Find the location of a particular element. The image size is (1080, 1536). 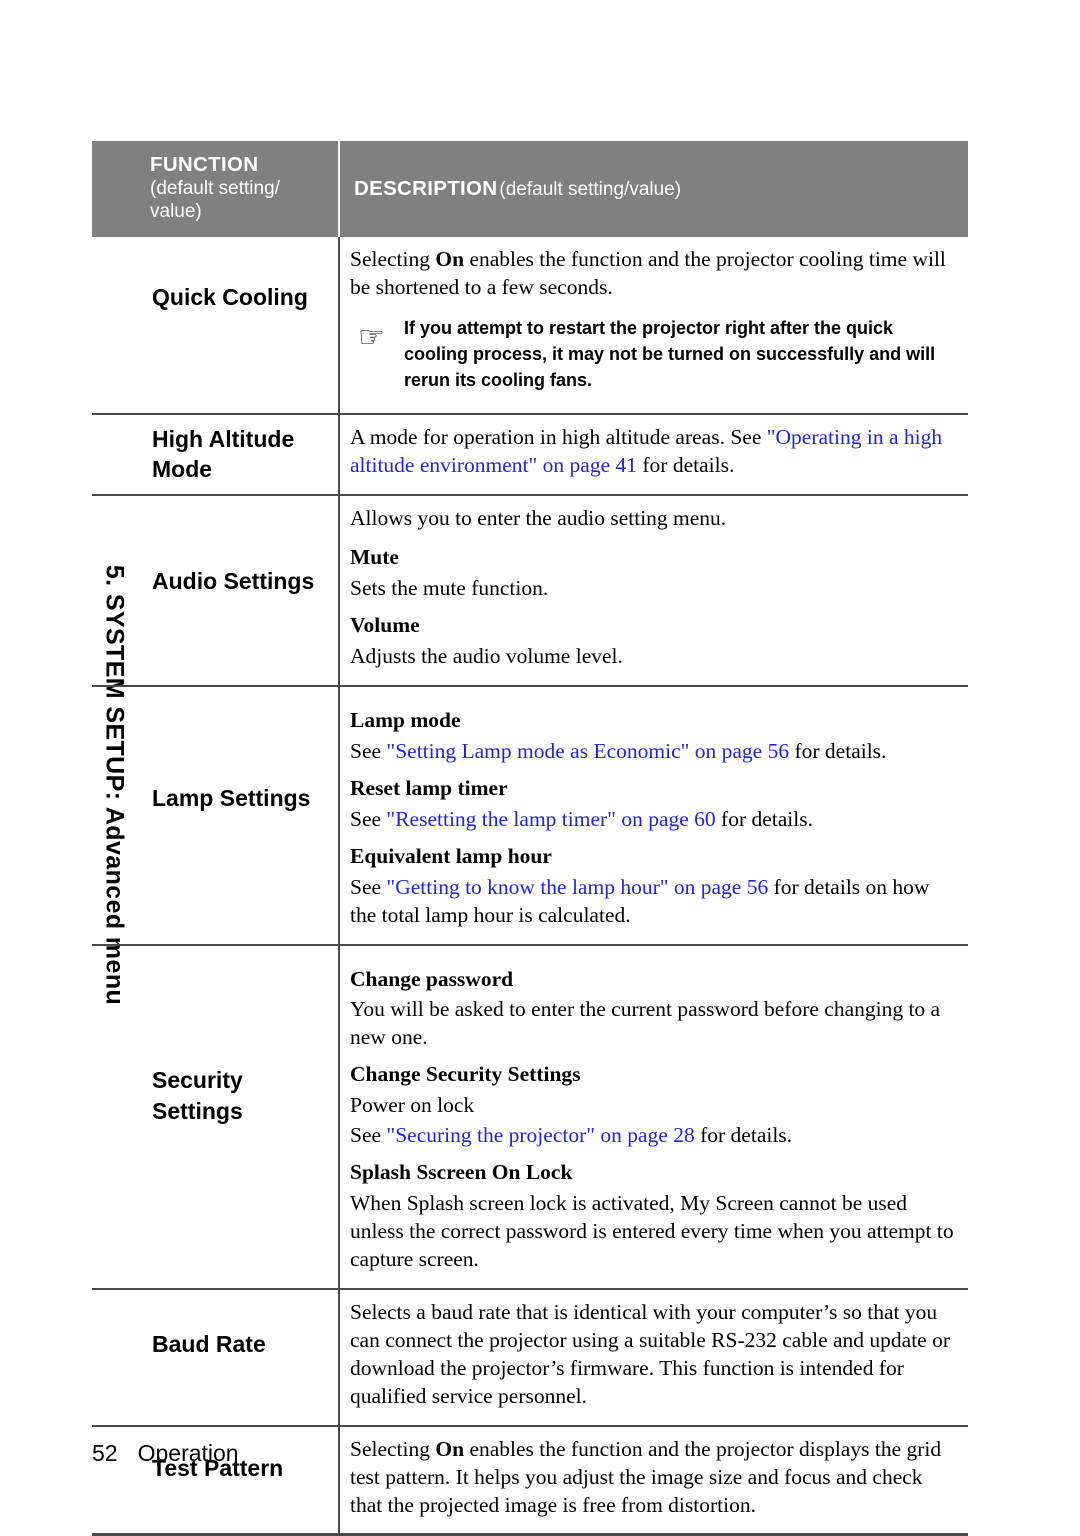

function-label: Lamp Settings is located at coordinates (231, 797).